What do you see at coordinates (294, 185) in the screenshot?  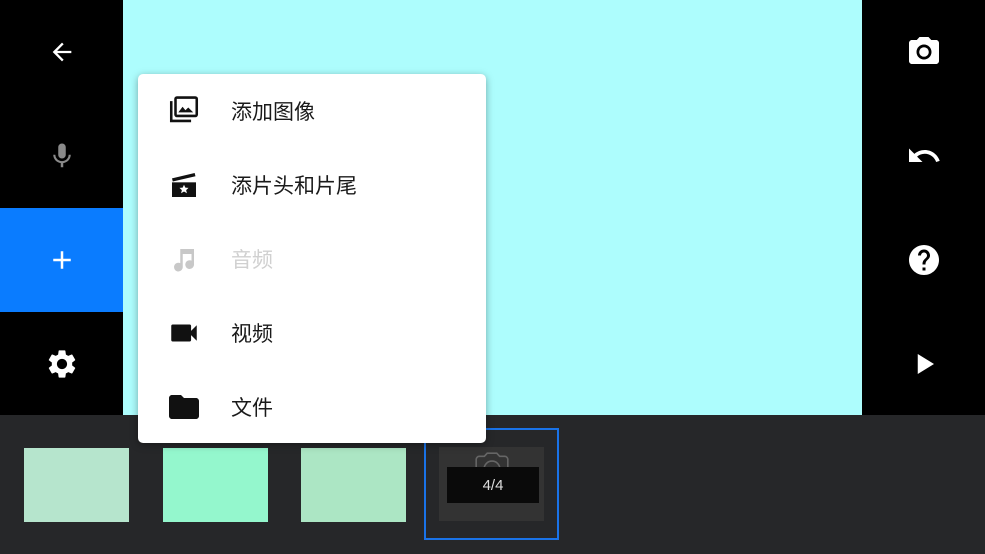 I see `menu-item-label: 添片头和片尾` at bounding box center [294, 185].